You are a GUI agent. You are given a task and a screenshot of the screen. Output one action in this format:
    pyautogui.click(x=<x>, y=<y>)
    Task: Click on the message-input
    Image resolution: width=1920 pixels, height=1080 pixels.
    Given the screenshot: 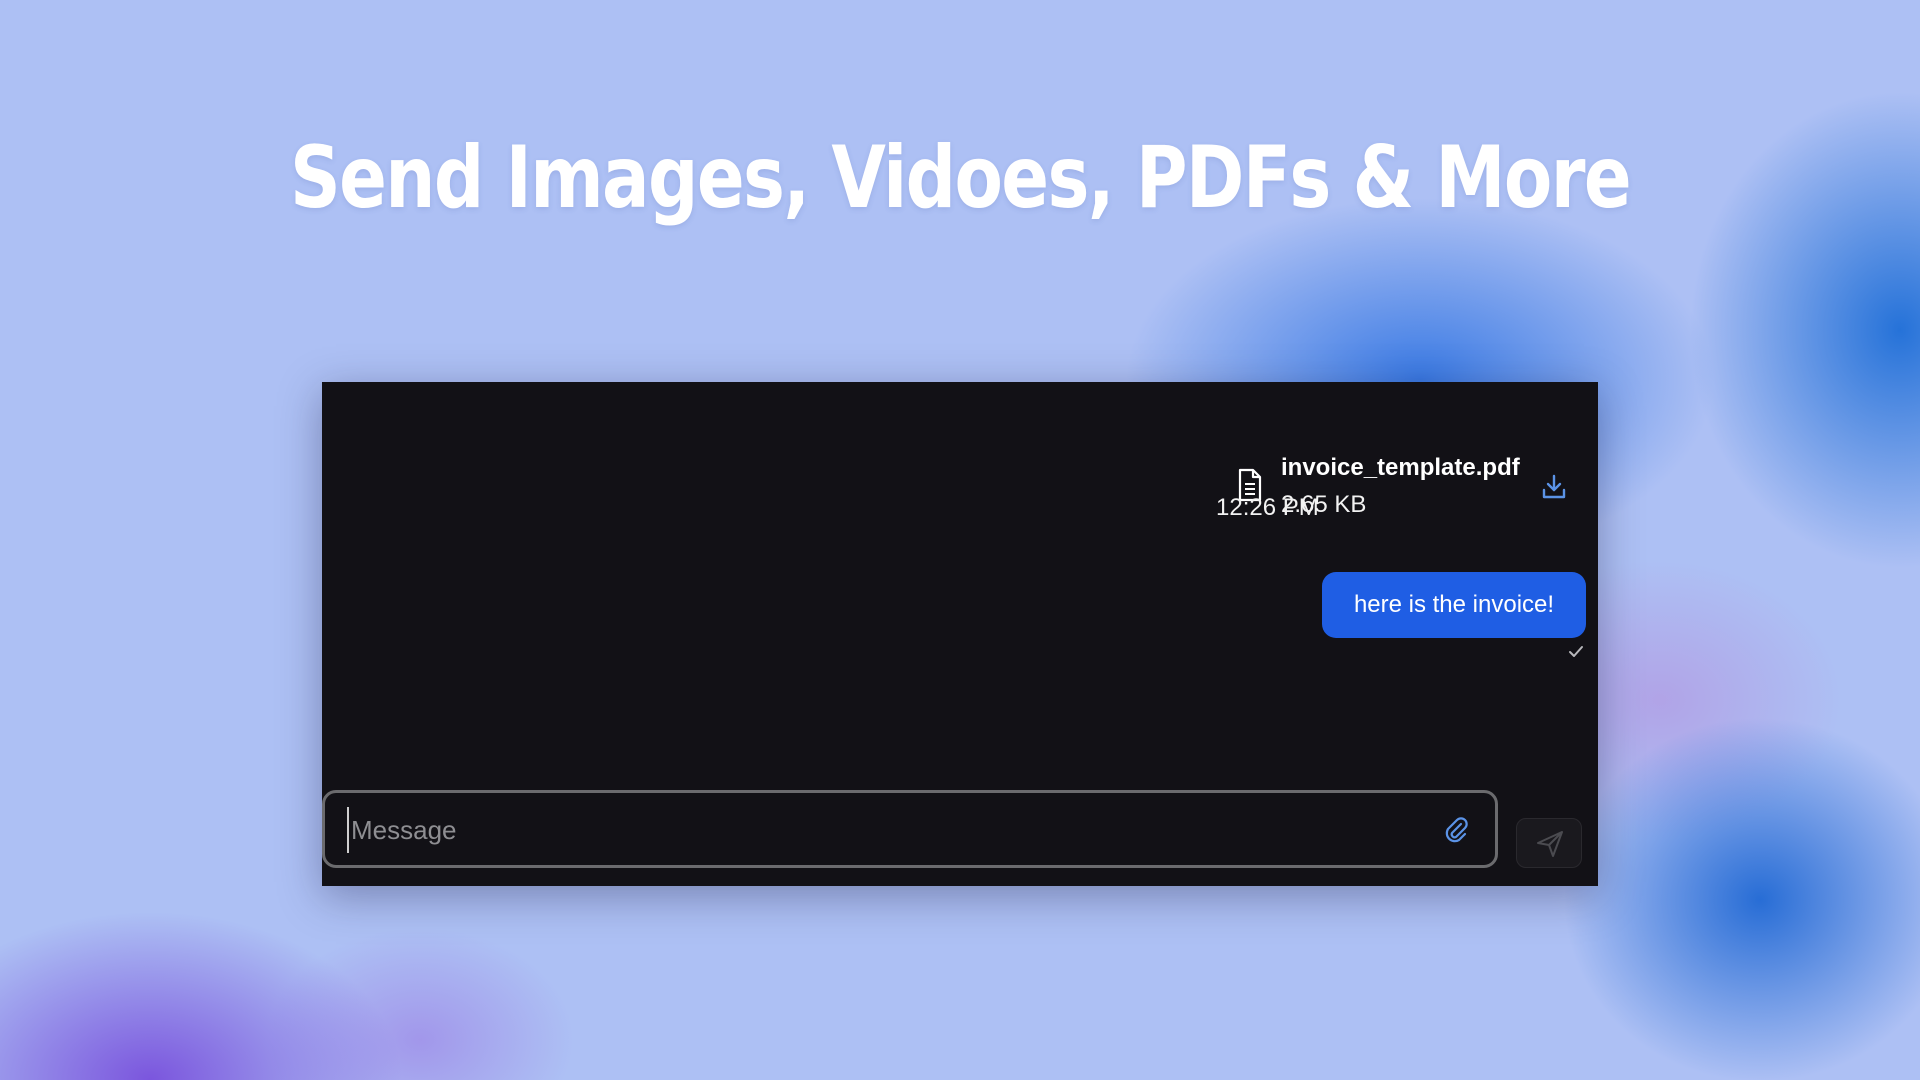 What is the action you would take?
    pyautogui.click(x=885, y=830)
    